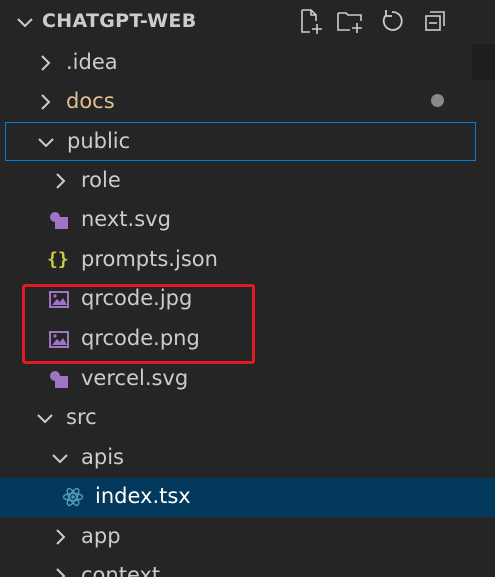 Image resolution: width=495 pixels, height=577 pixels. Describe the element at coordinates (247, 102) in the screenshot. I see `tree-folder-docs: docs` at that location.